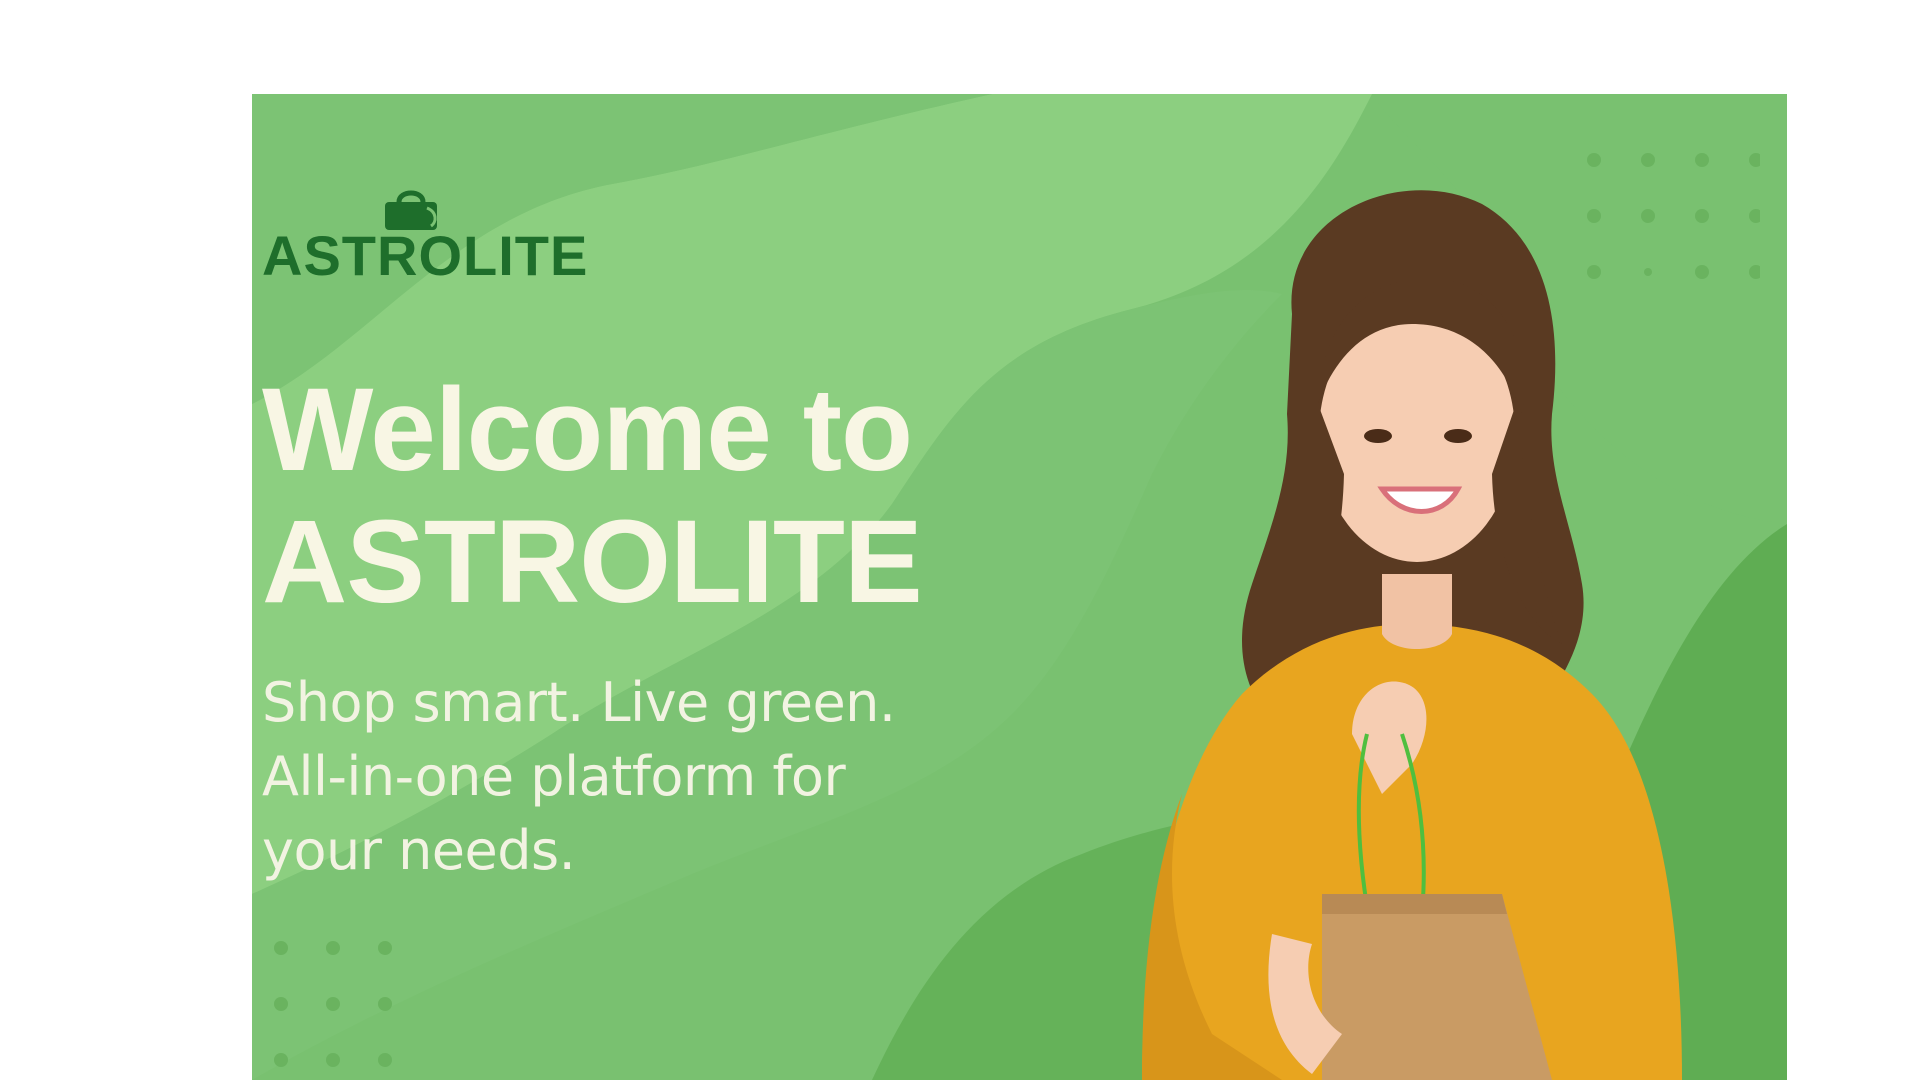  I want to click on brand-logo: ASTROLITE, so click(427, 236).